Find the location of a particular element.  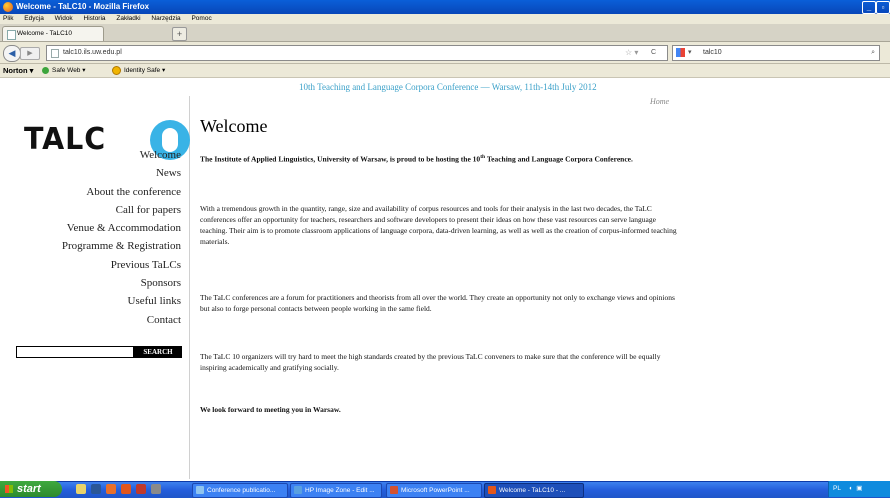

app-icon is located at coordinates (155, 489).